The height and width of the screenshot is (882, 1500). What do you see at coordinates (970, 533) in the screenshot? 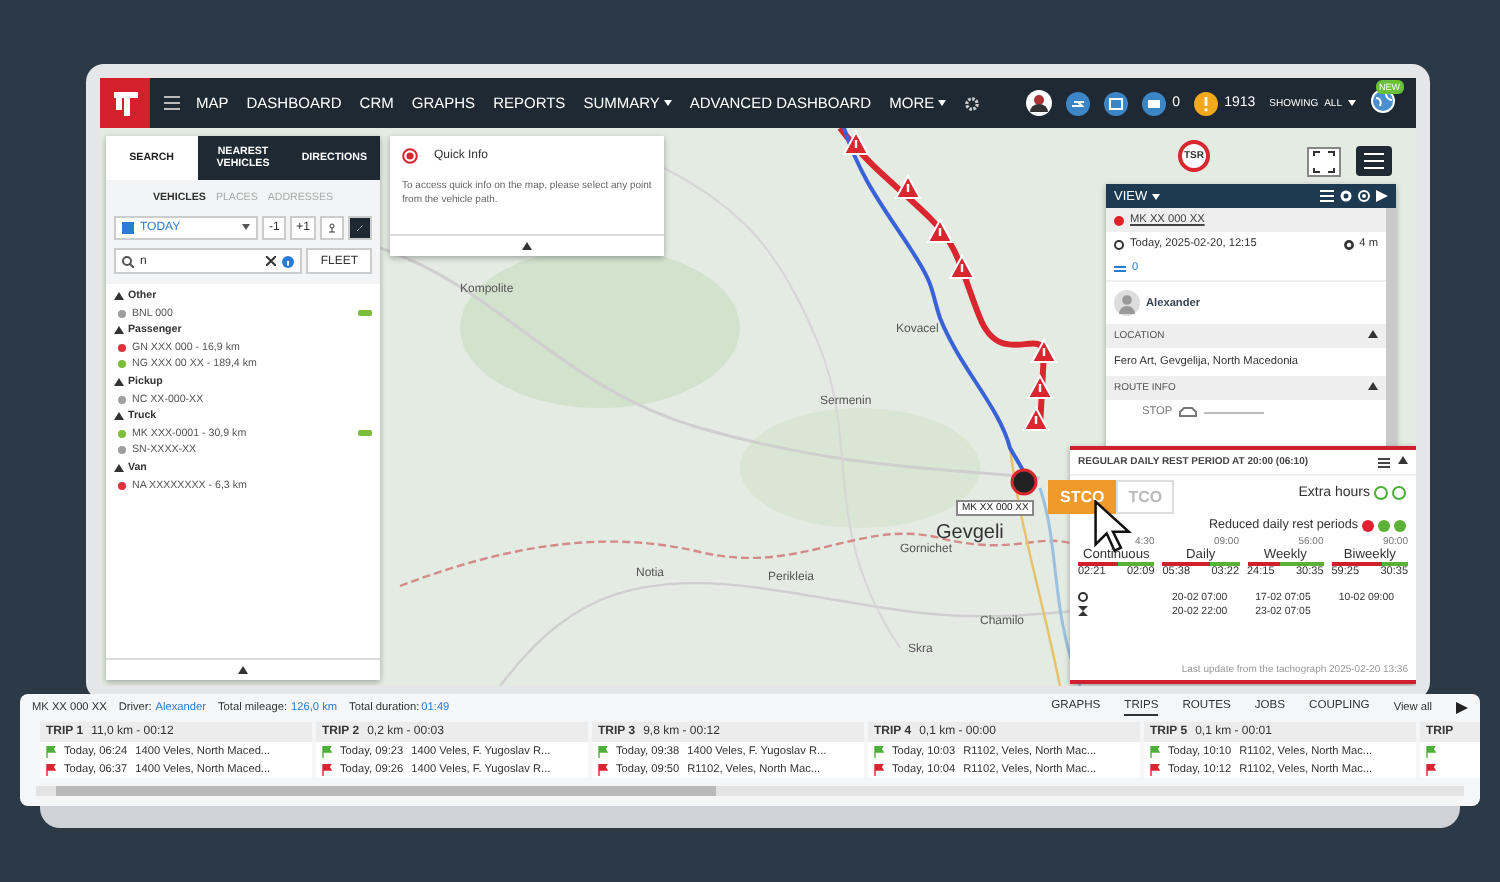
I see `map-place-label: Gevgeli` at bounding box center [970, 533].